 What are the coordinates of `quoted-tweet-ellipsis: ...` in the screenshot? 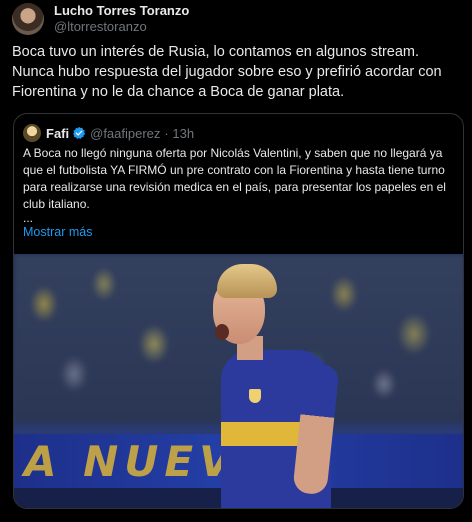 It's located at (28, 218).